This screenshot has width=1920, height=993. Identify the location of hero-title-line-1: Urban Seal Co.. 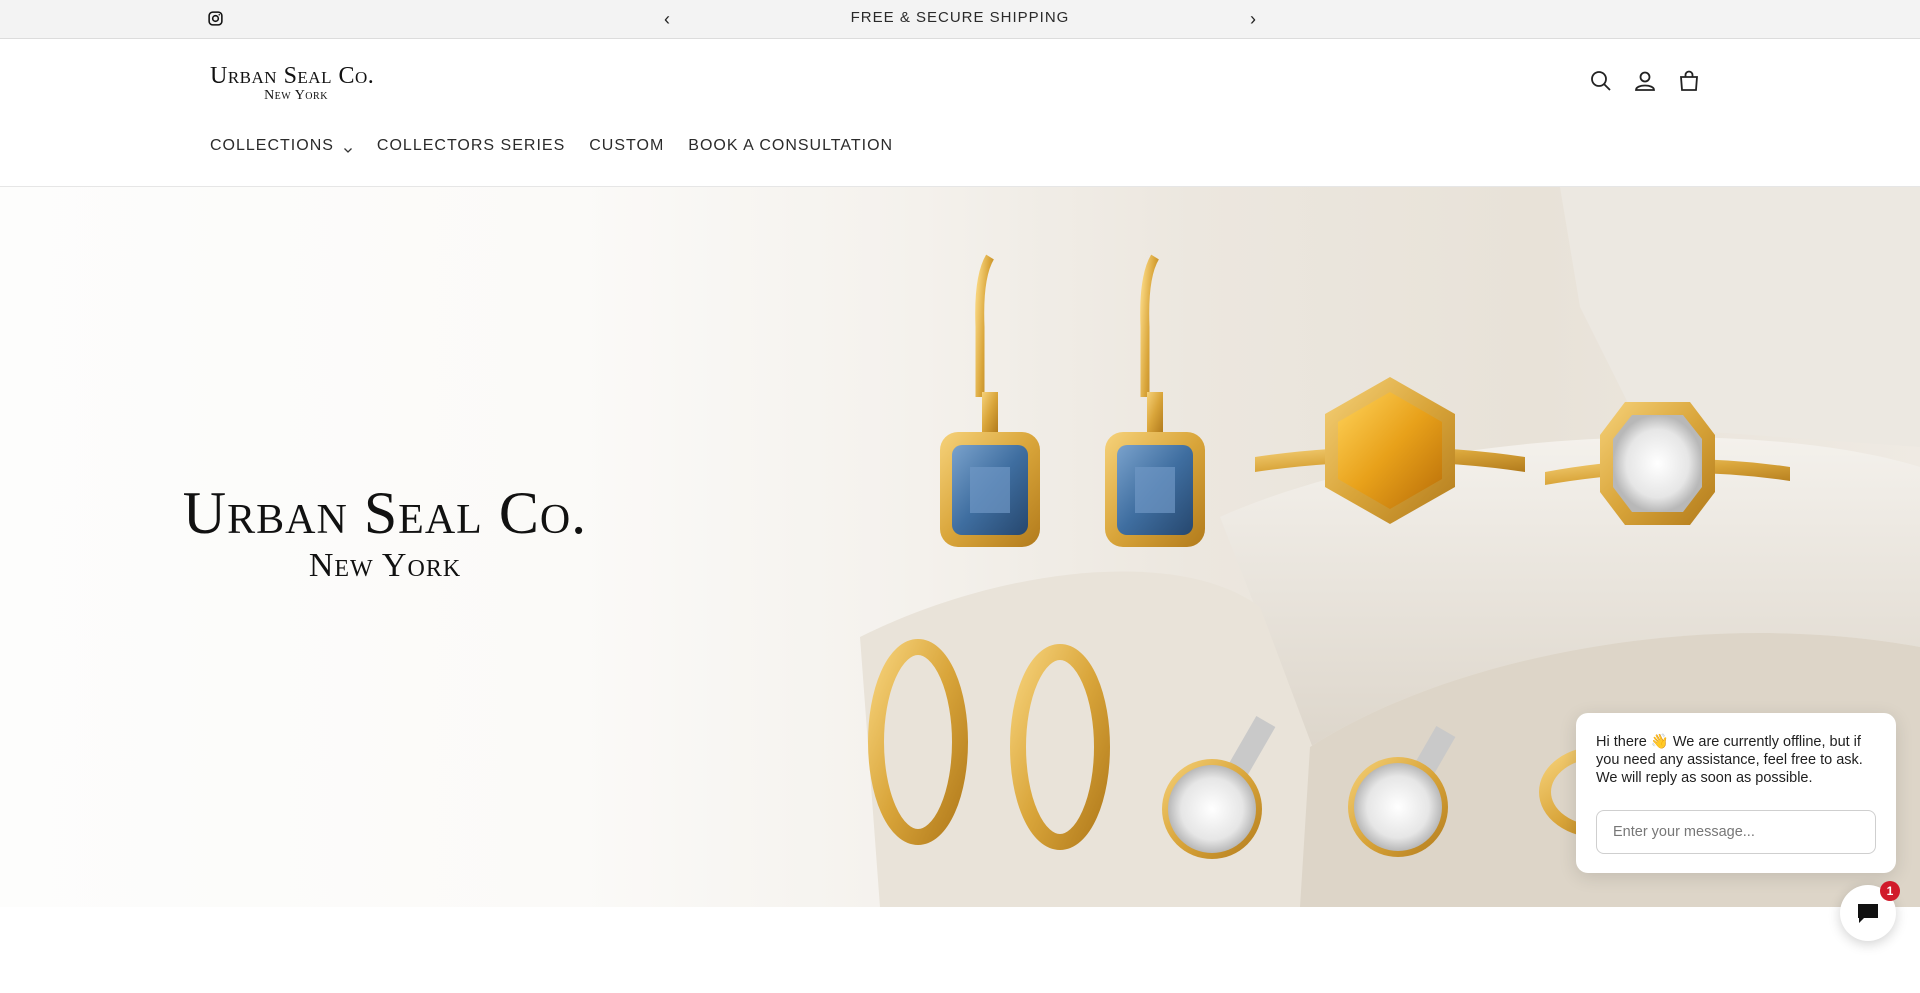
(385, 513).